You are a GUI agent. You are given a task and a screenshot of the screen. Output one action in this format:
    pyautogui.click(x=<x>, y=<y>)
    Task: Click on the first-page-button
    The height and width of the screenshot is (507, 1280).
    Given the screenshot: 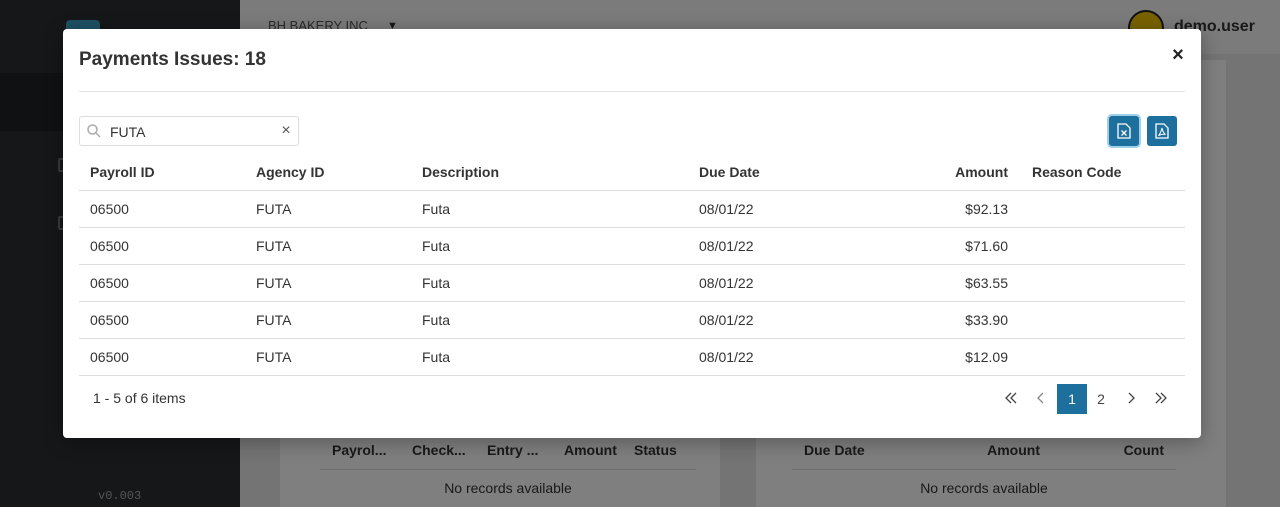 What is the action you would take?
    pyautogui.click(x=1011, y=399)
    